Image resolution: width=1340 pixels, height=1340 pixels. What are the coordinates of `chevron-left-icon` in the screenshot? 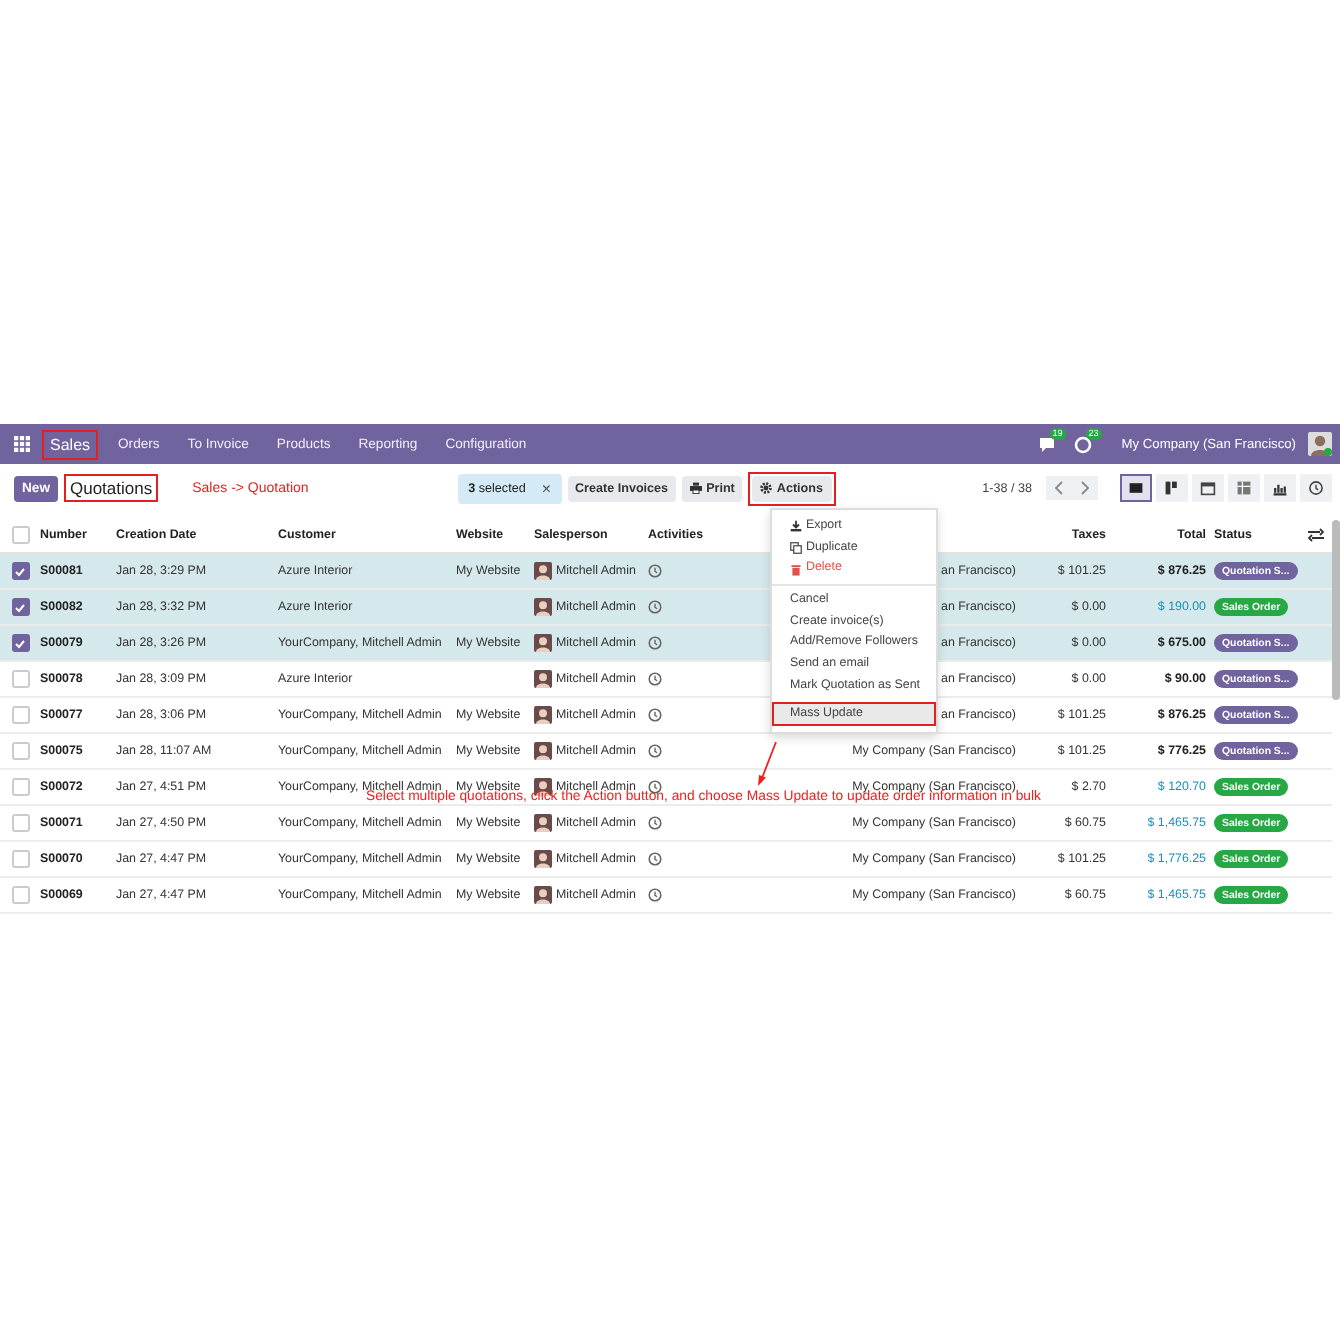 It's located at (1059, 488).